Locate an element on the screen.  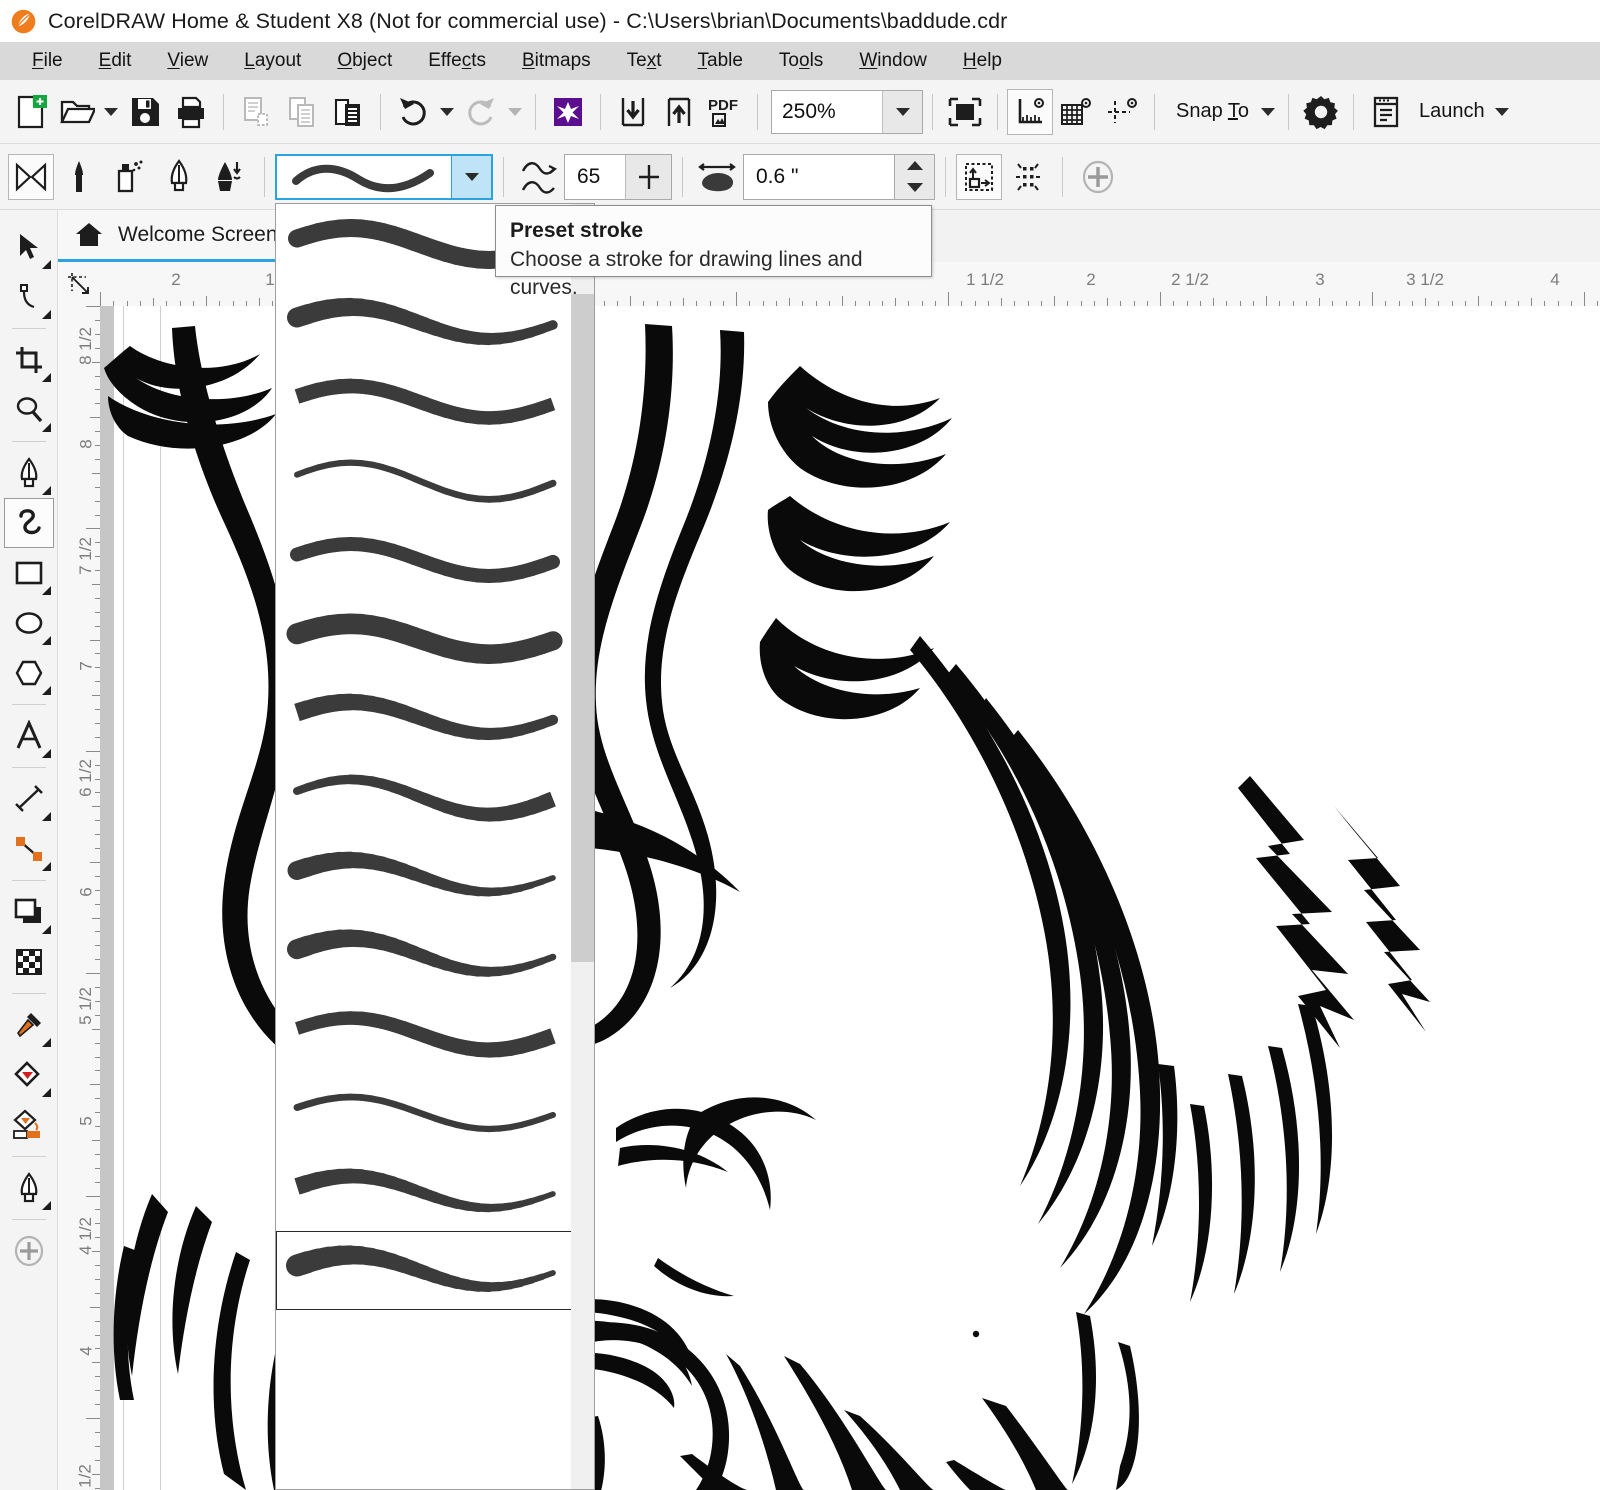
freehand-smoothing-slider-icon is located at coordinates (648, 176).